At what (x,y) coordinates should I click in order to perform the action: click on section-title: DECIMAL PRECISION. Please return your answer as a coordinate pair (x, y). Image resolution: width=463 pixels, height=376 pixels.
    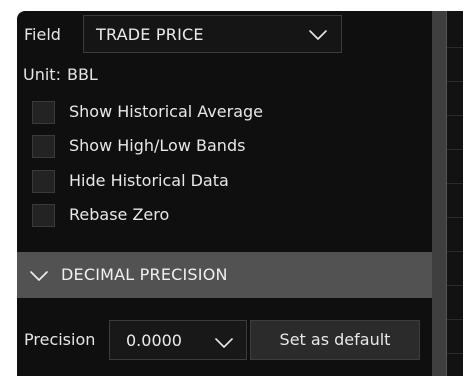
    Looking at the image, I should click on (144, 274).